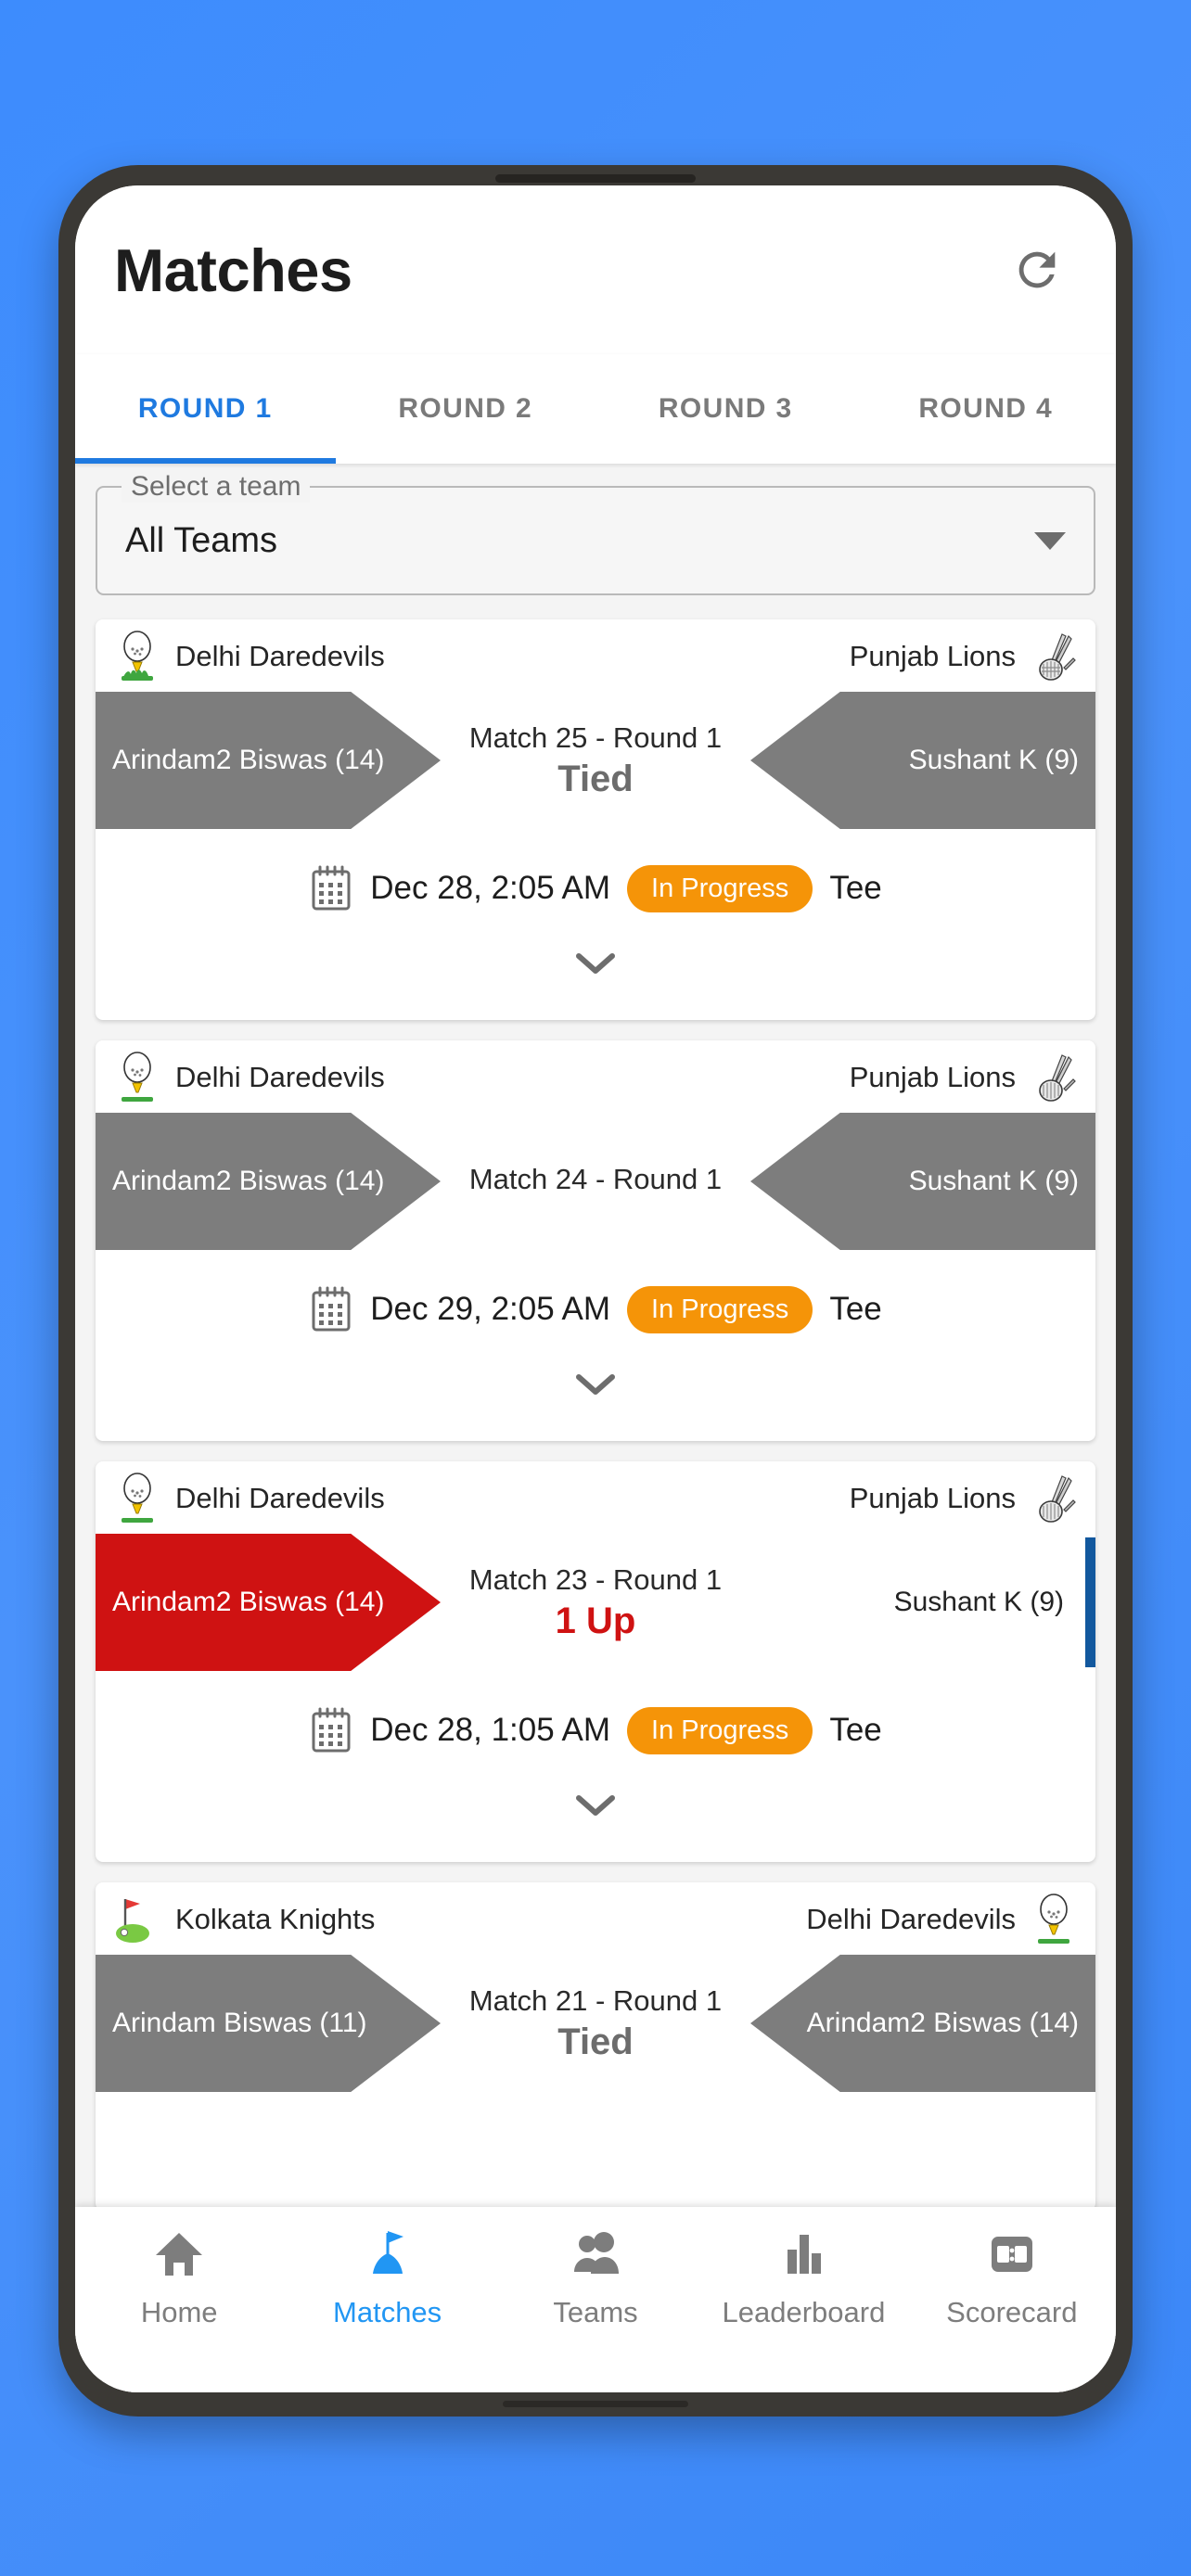  I want to click on tab-round-2: ROUND 2, so click(466, 409).